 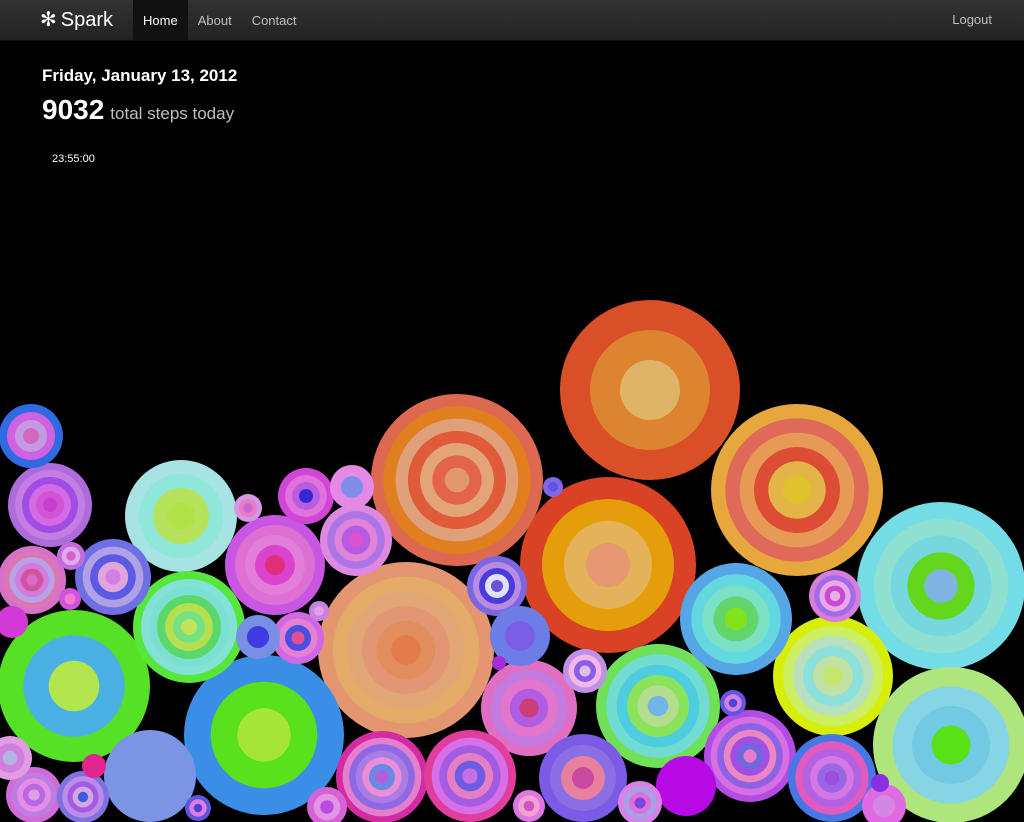 I want to click on top-navbar: ✻ Spark Home About Contact Logout, so click(x=512, y=20).